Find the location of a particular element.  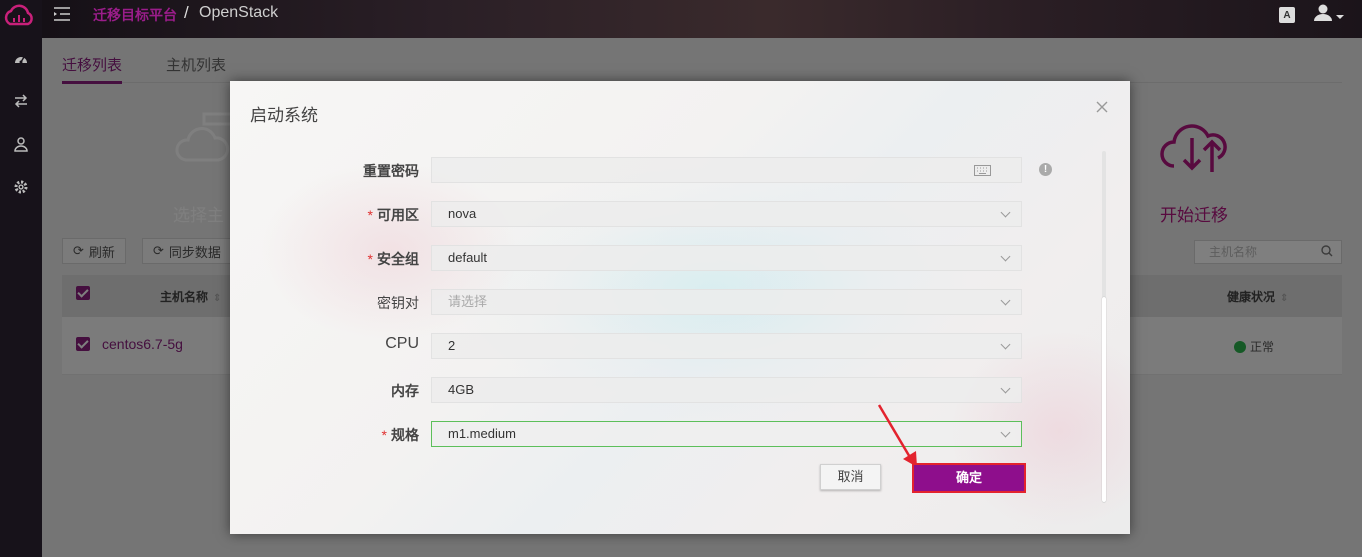

reset-password-label: 重置密码 is located at coordinates (391, 171).